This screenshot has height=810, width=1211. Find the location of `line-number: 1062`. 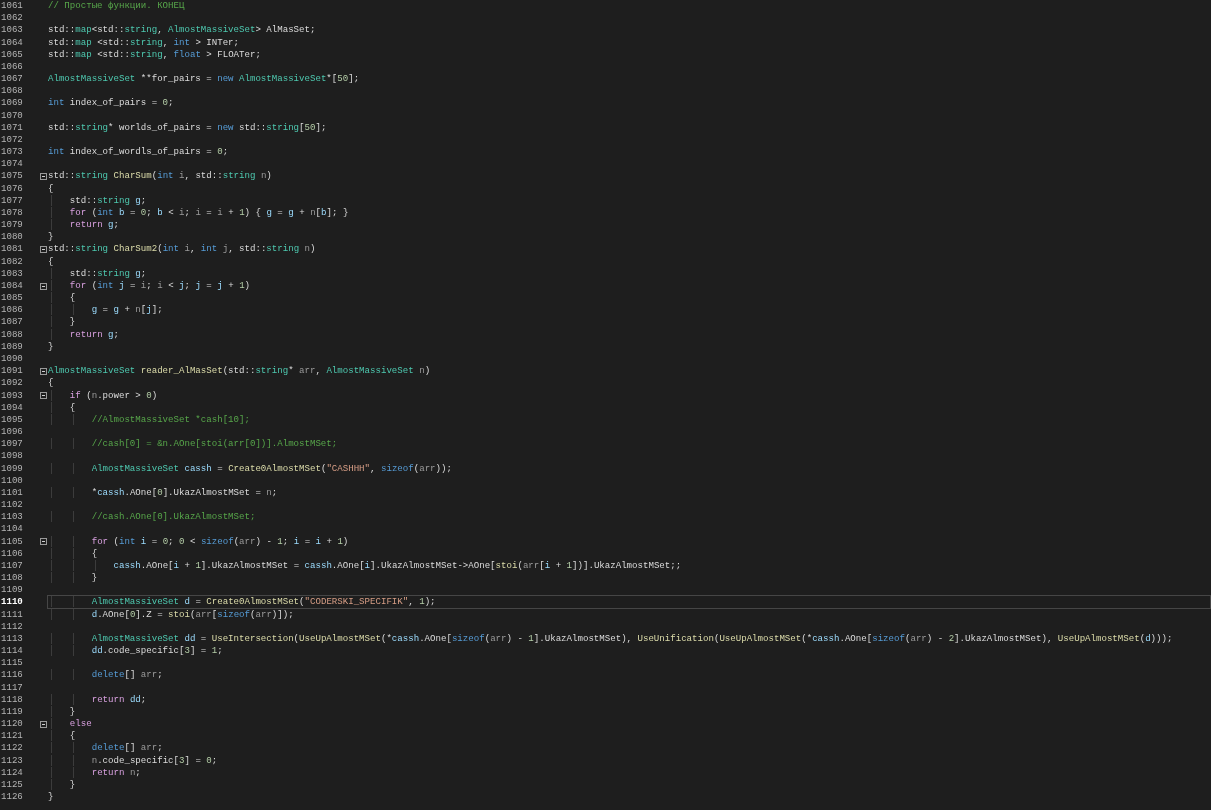

line-number: 1062 is located at coordinates (12, 18).